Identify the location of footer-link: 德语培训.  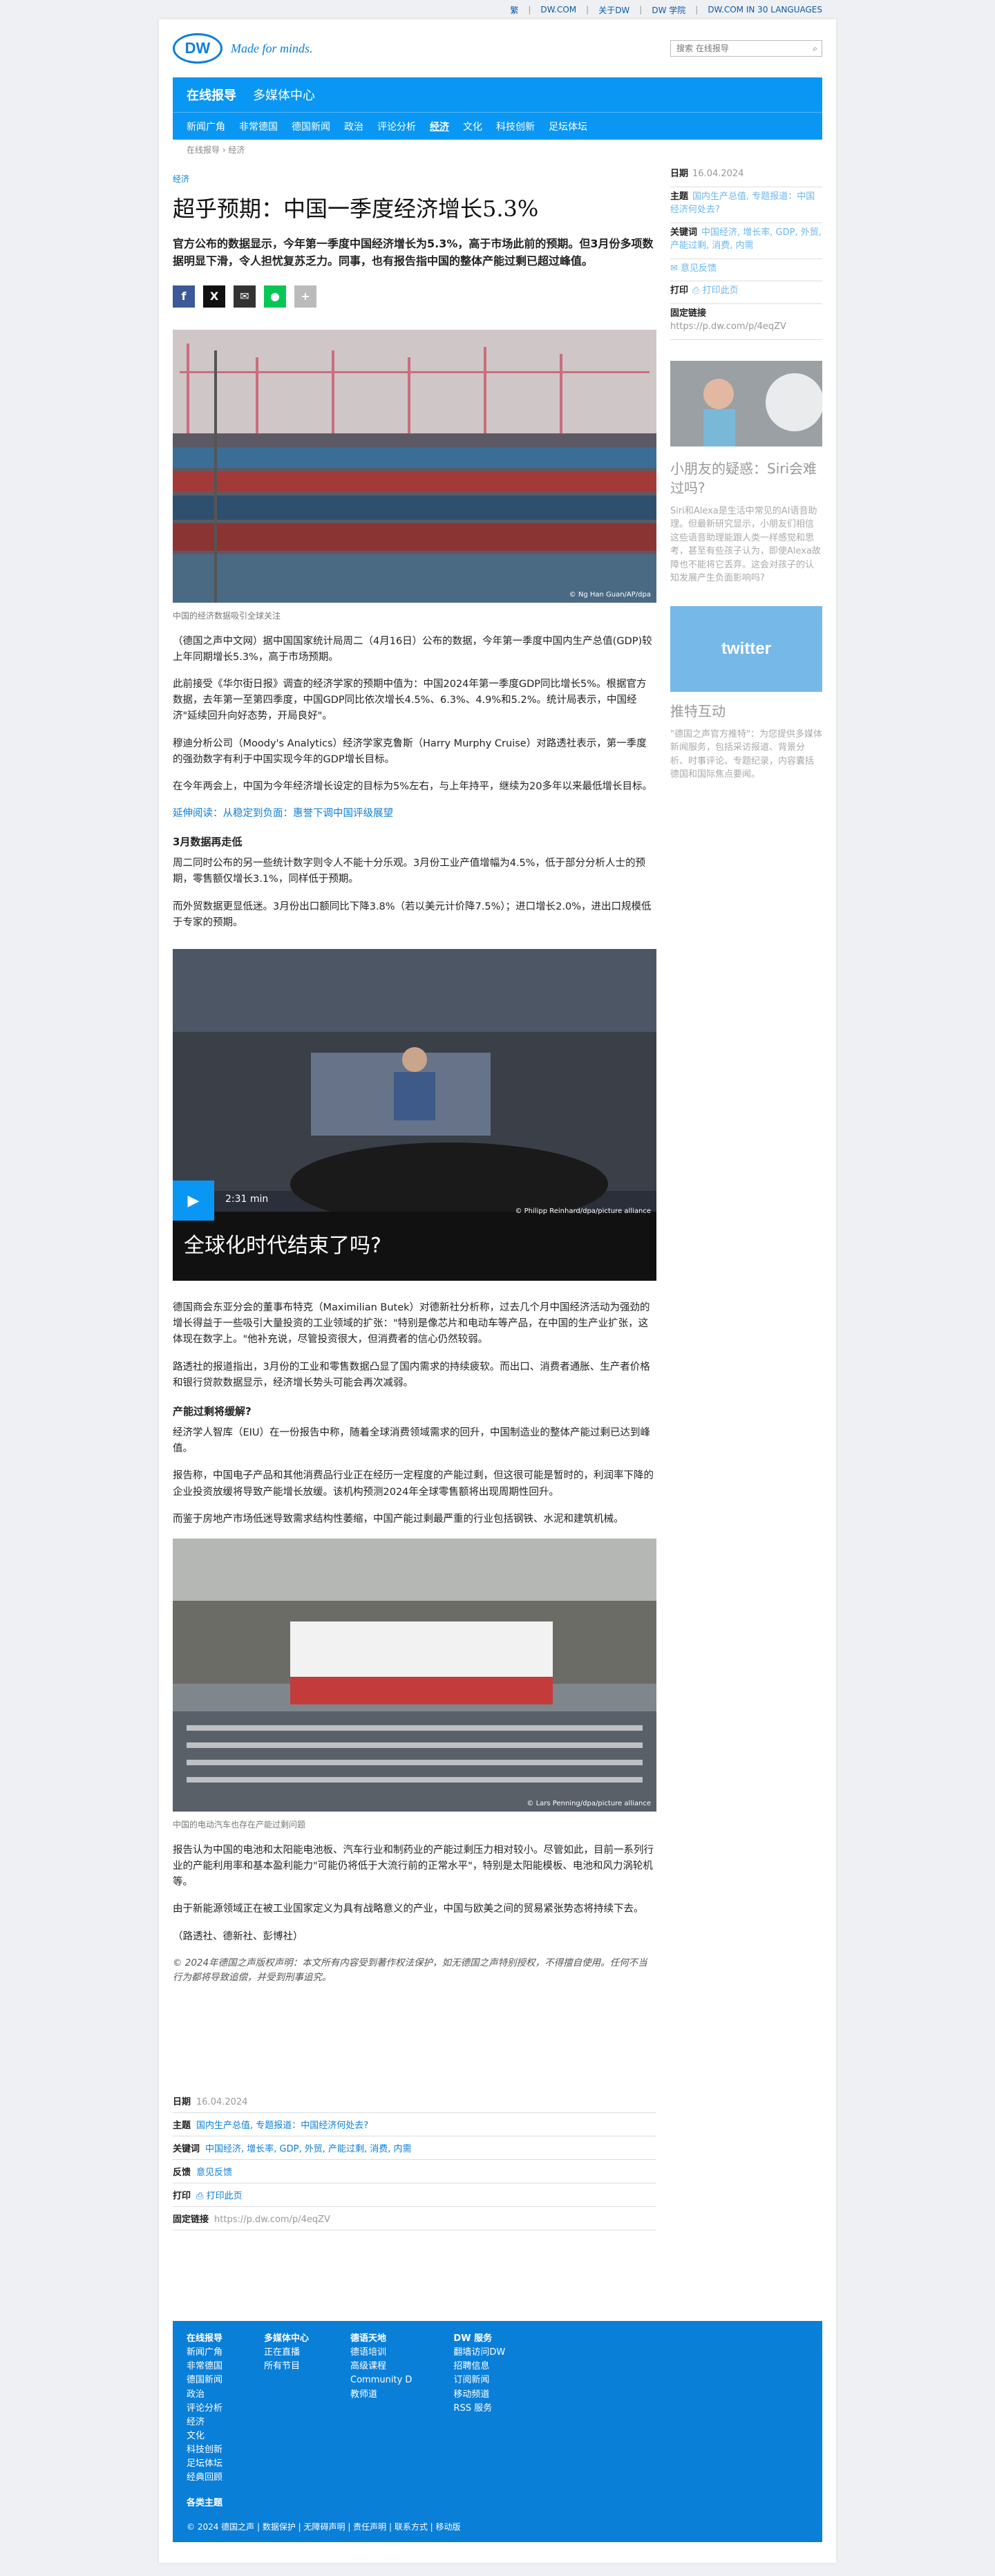
(381, 2353).